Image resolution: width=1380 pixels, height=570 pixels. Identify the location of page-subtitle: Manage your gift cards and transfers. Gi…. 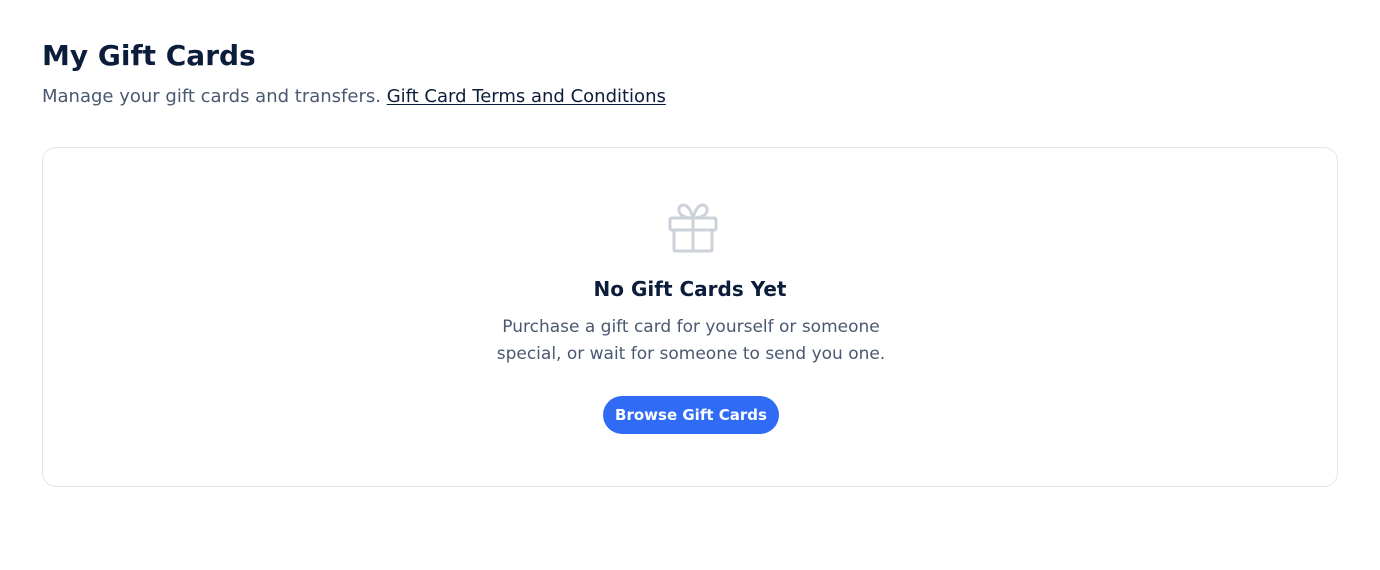
(354, 97).